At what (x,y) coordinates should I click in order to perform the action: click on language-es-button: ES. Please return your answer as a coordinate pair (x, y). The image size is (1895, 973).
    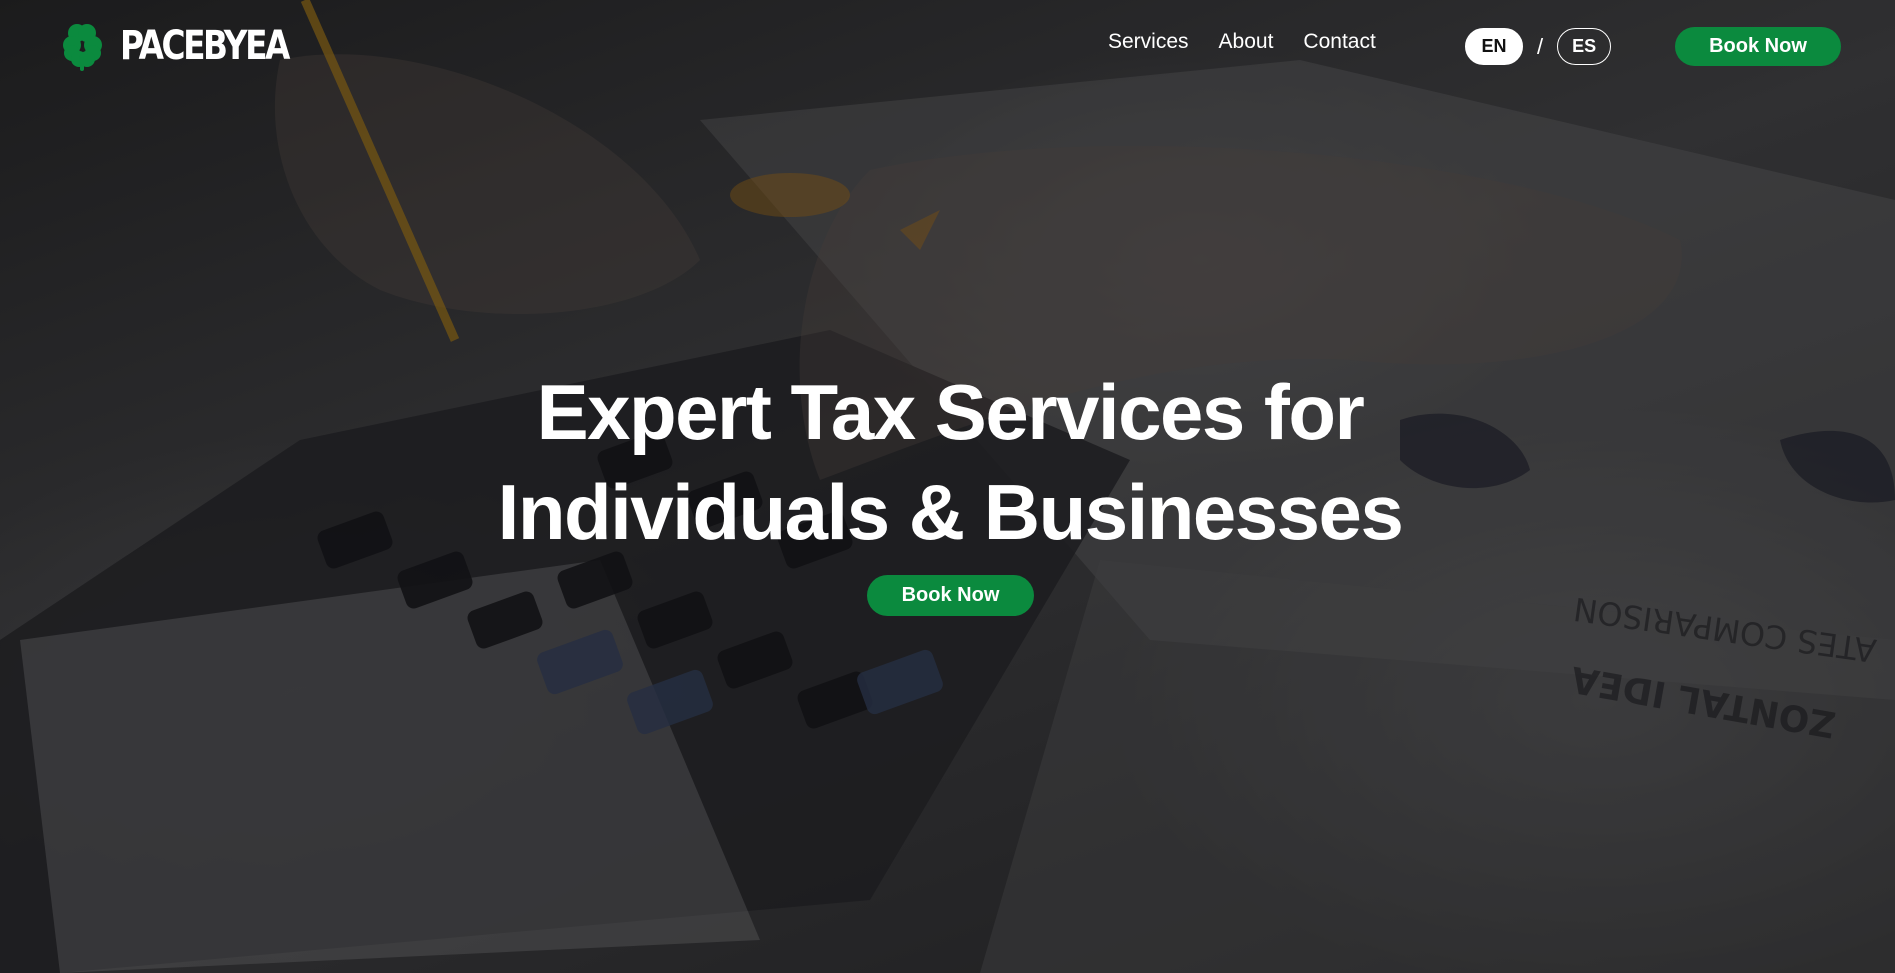
    Looking at the image, I should click on (1584, 46).